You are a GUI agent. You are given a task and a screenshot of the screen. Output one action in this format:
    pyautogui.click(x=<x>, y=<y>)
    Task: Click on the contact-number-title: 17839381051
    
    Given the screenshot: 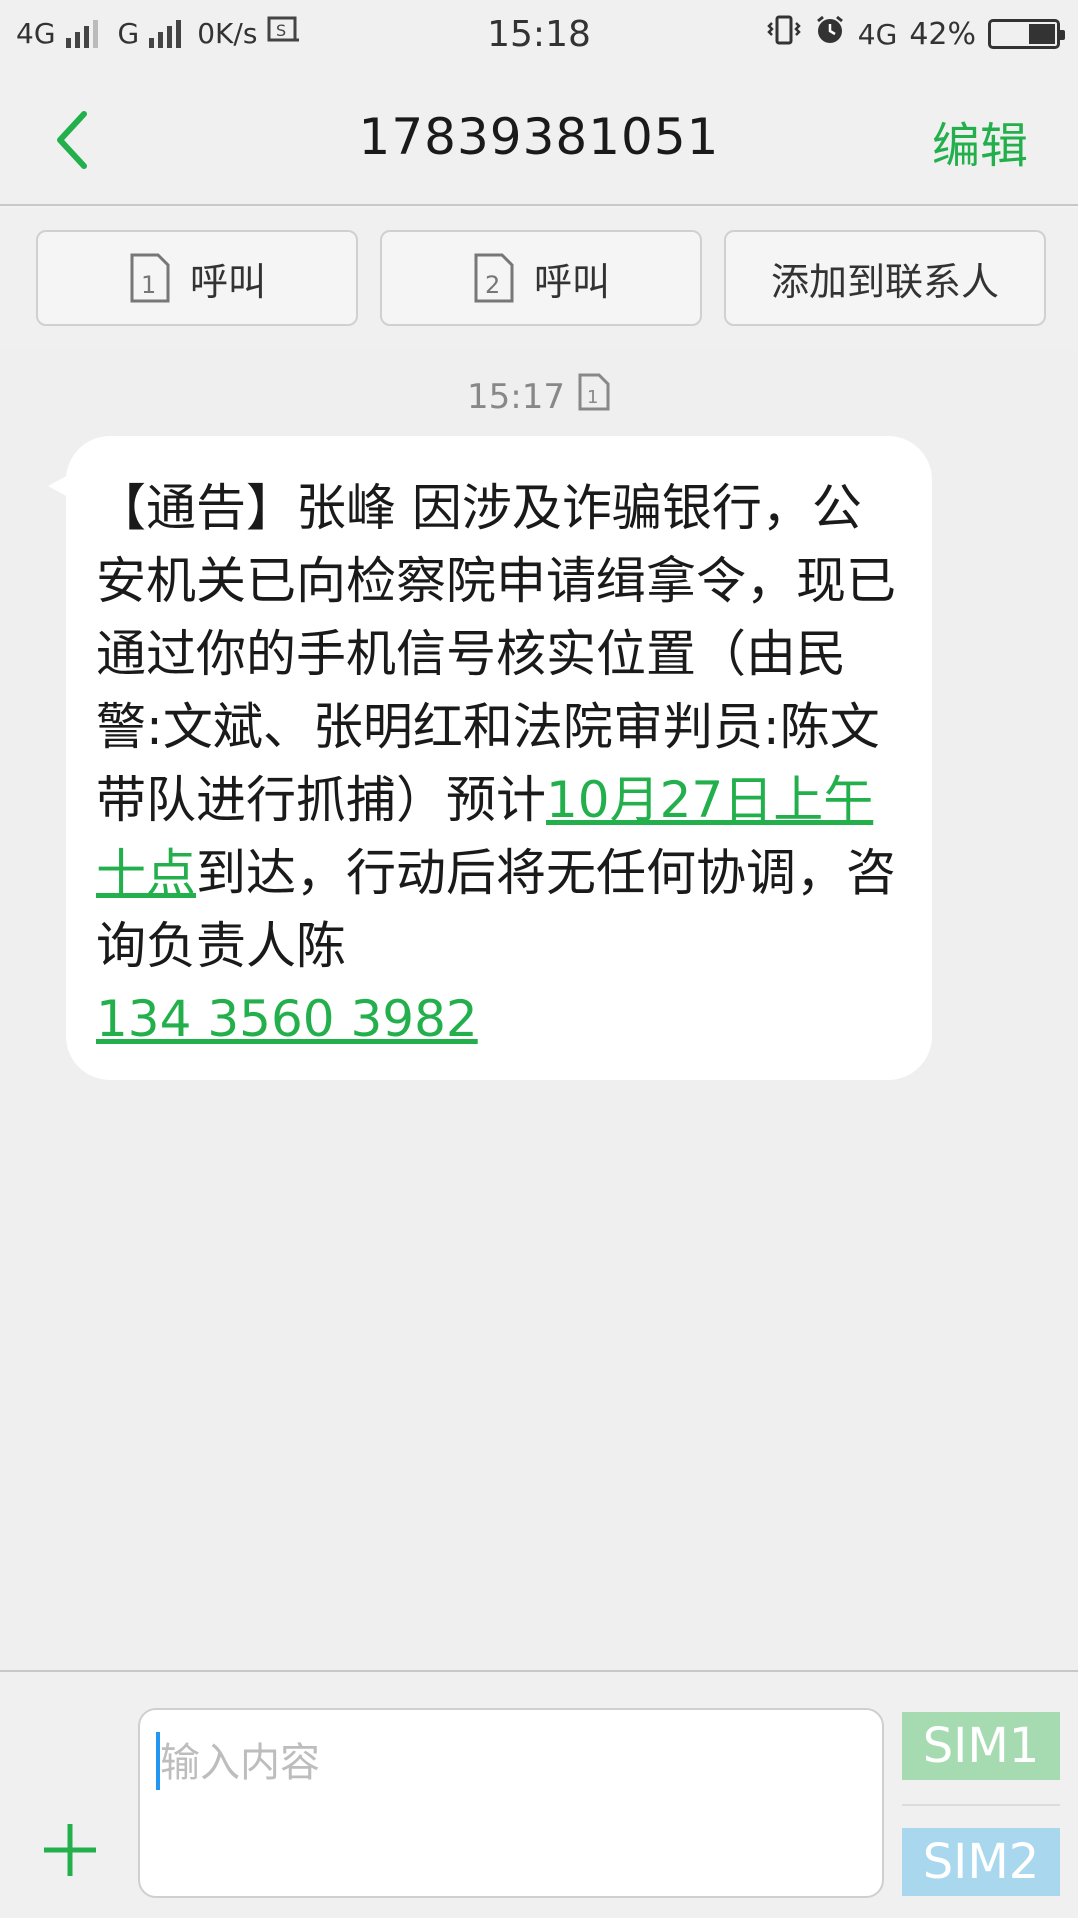 What is the action you would take?
    pyautogui.click(x=539, y=137)
    